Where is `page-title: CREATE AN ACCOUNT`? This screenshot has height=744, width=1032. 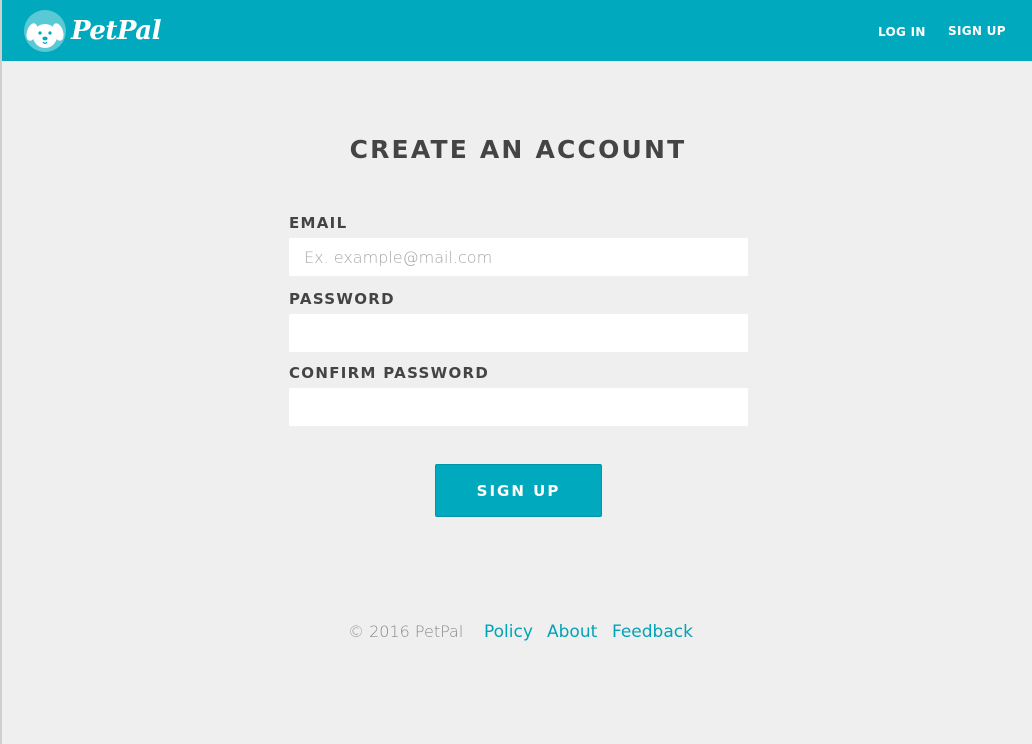 page-title: CREATE AN ACCOUNT is located at coordinates (518, 149).